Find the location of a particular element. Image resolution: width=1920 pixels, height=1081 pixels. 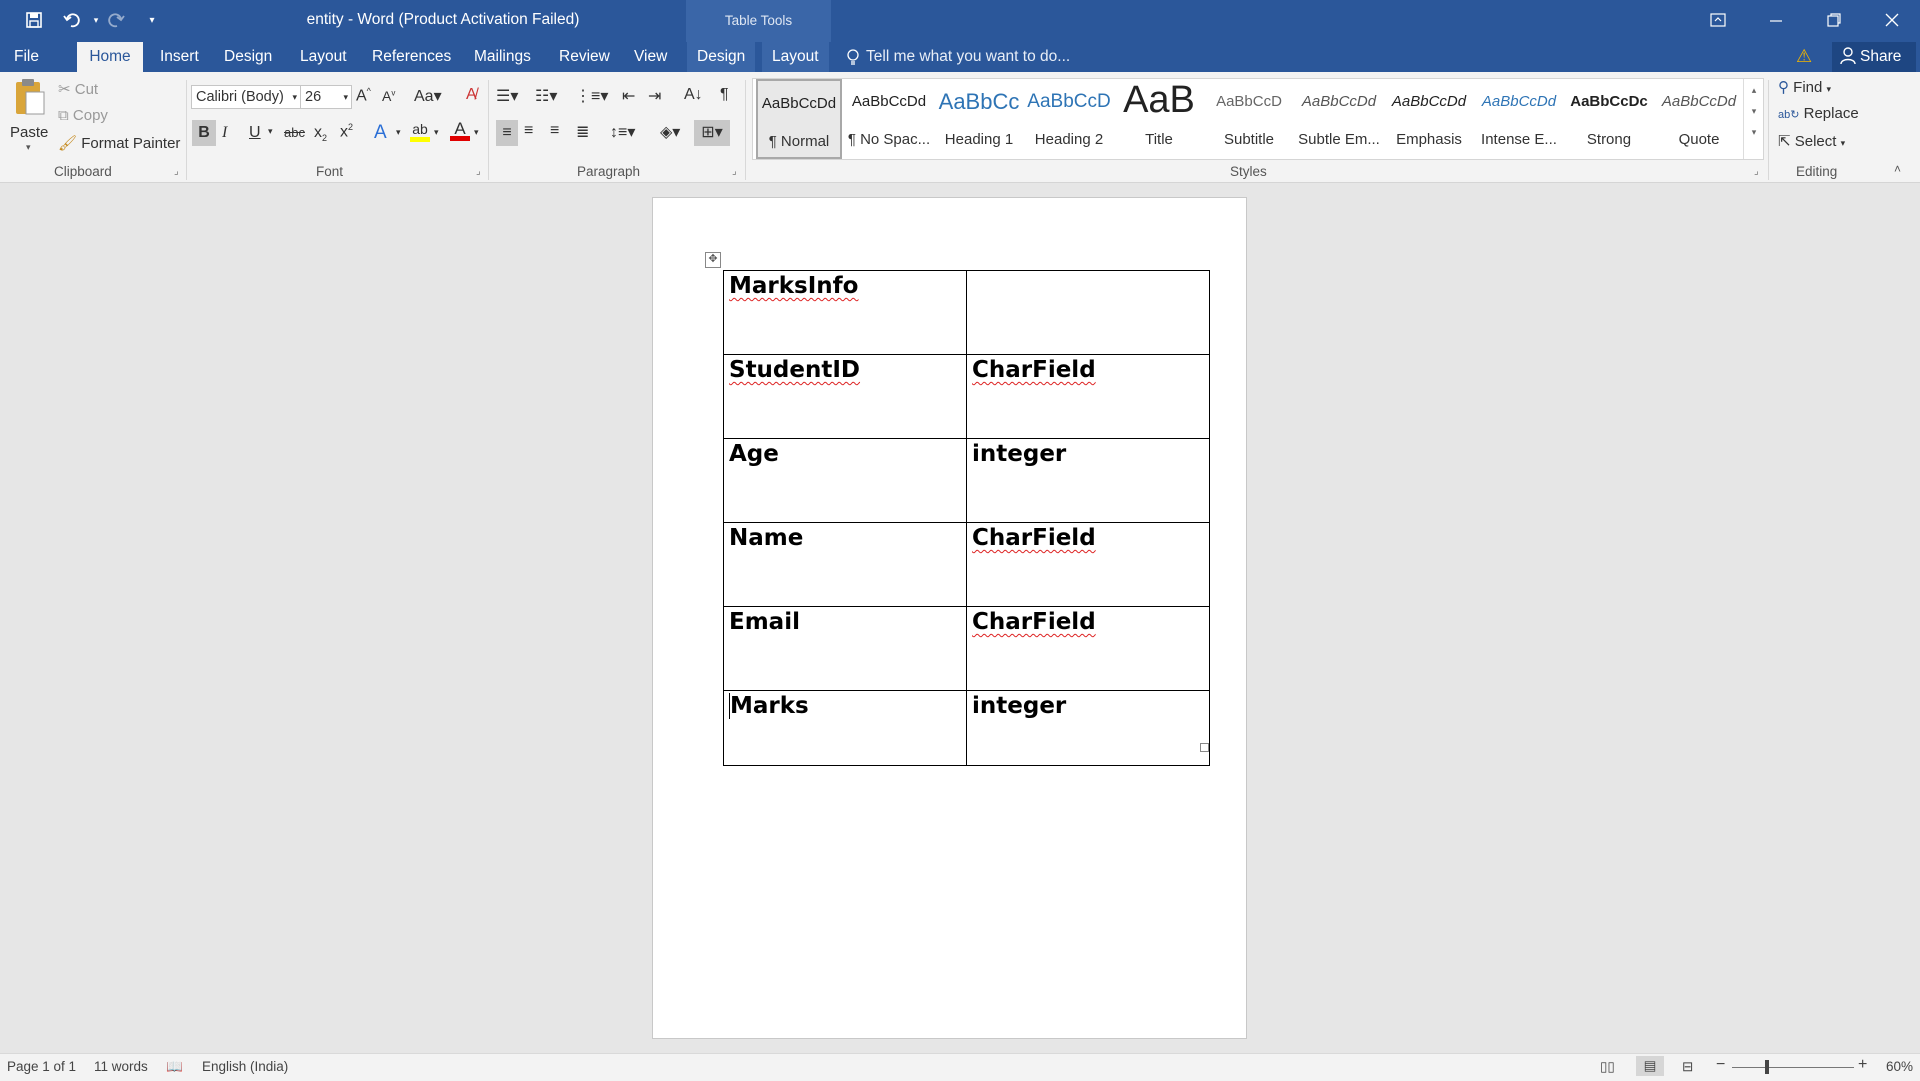

style-strong: AaBbCcDc Strong is located at coordinates (1609, 119).